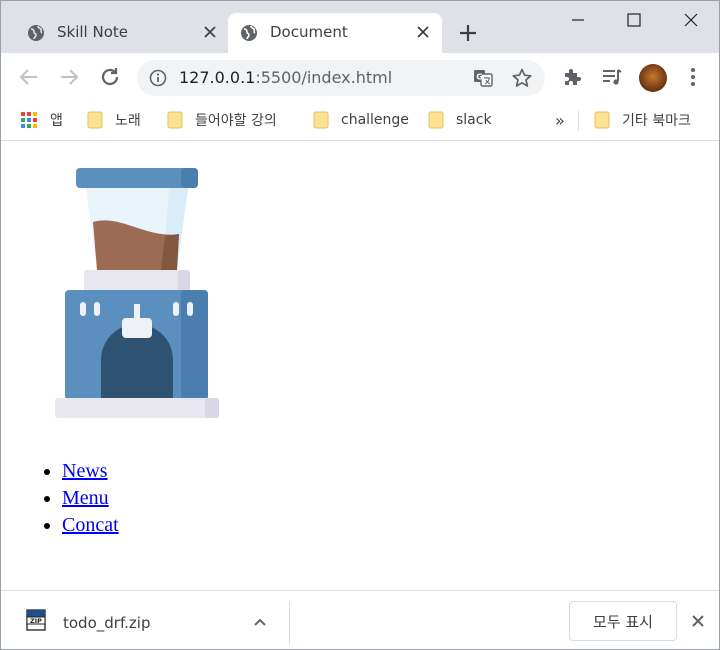  I want to click on bookmark-folder: slack, so click(460, 120).